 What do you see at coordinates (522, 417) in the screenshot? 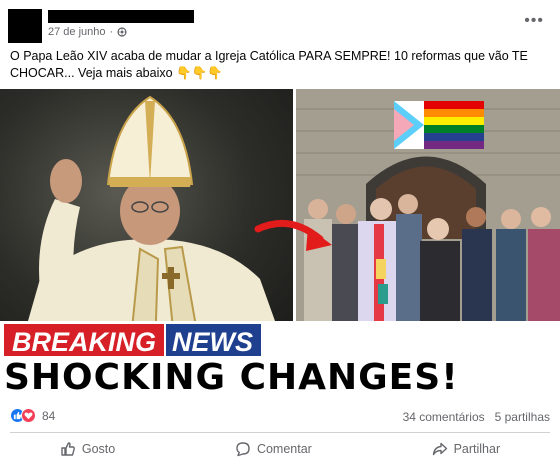
I see `share-count: 5 partilhas` at bounding box center [522, 417].